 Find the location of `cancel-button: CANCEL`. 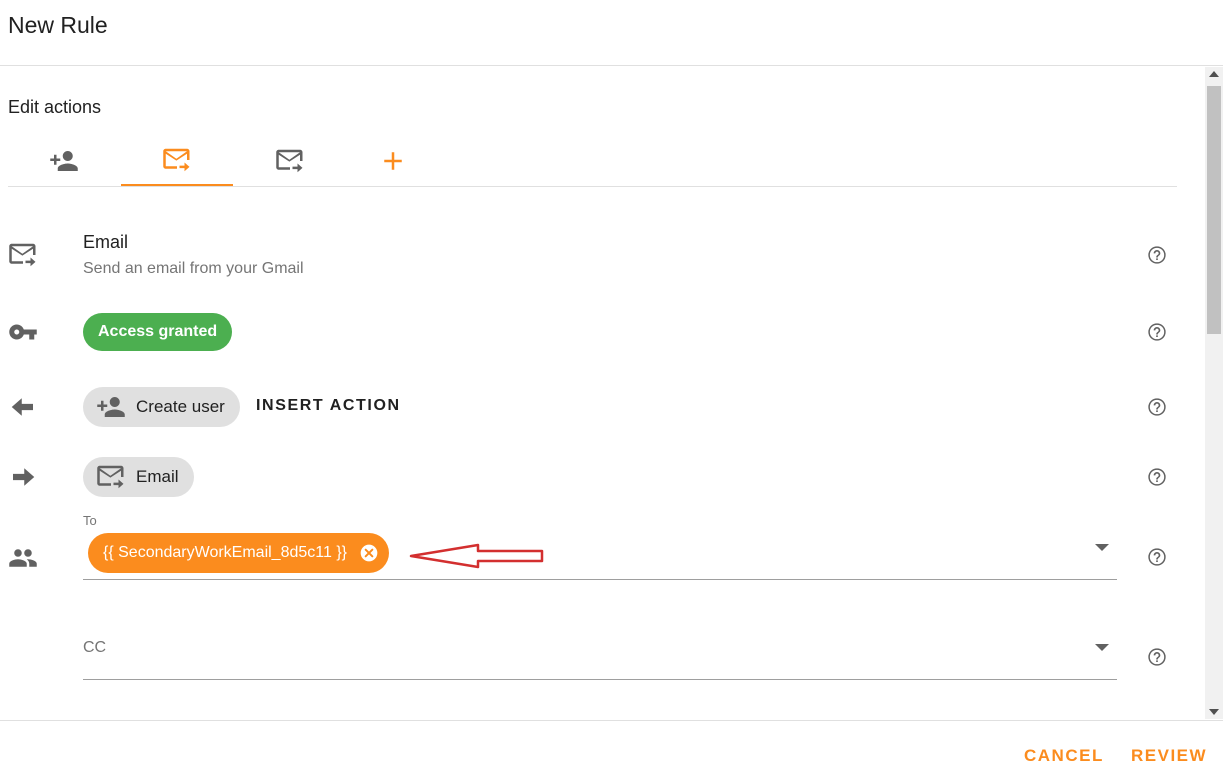

cancel-button: CANCEL is located at coordinates (1064, 756).